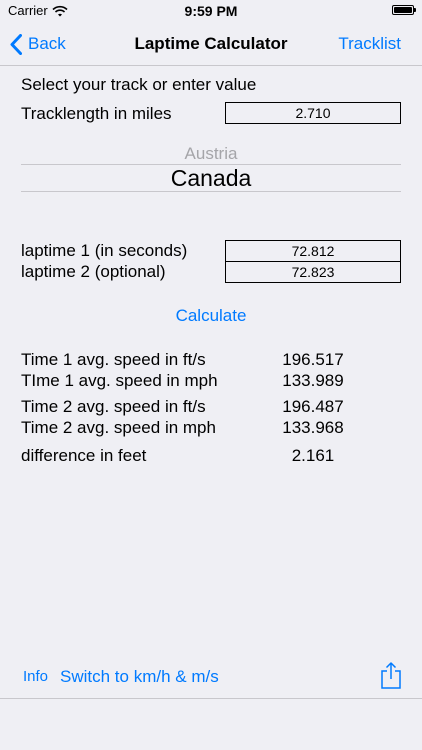 This screenshot has width=422, height=750. I want to click on track-picker-item-prev: Austria, so click(211, 154).